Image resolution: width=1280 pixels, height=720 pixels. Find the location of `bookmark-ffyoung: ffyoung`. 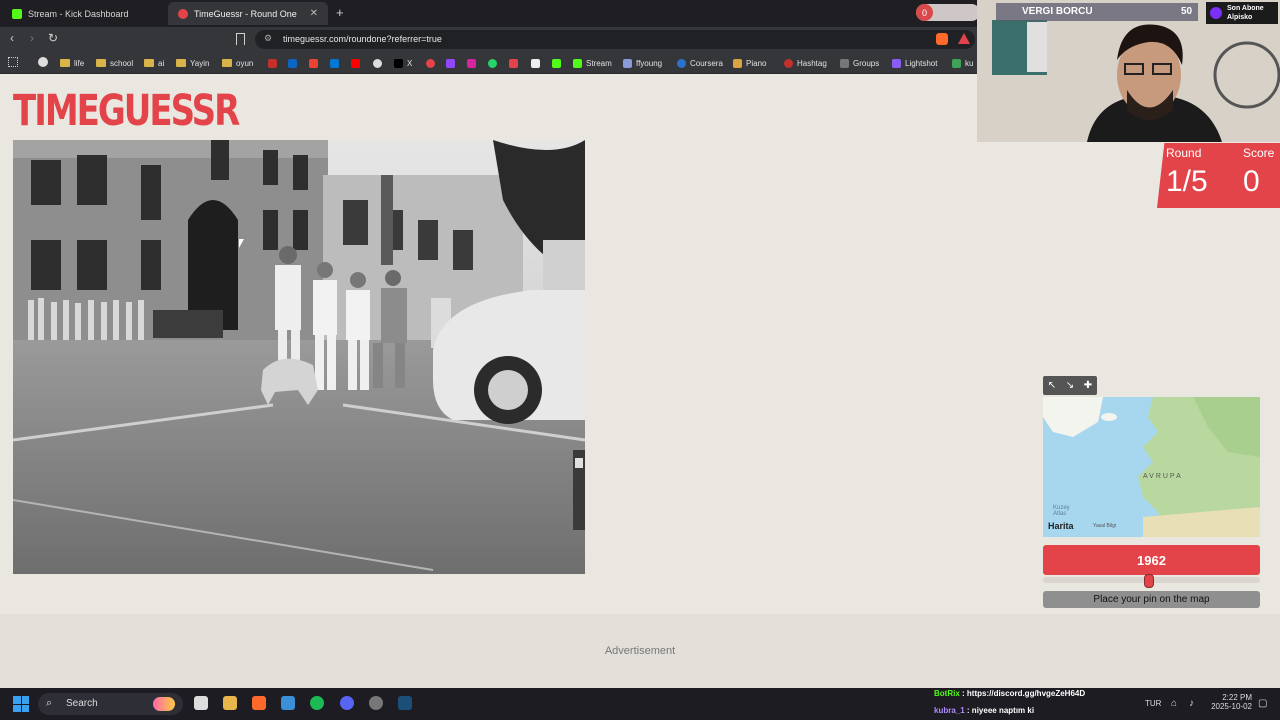

bookmark-ffyoung: ffyoung is located at coordinates (642, 63).